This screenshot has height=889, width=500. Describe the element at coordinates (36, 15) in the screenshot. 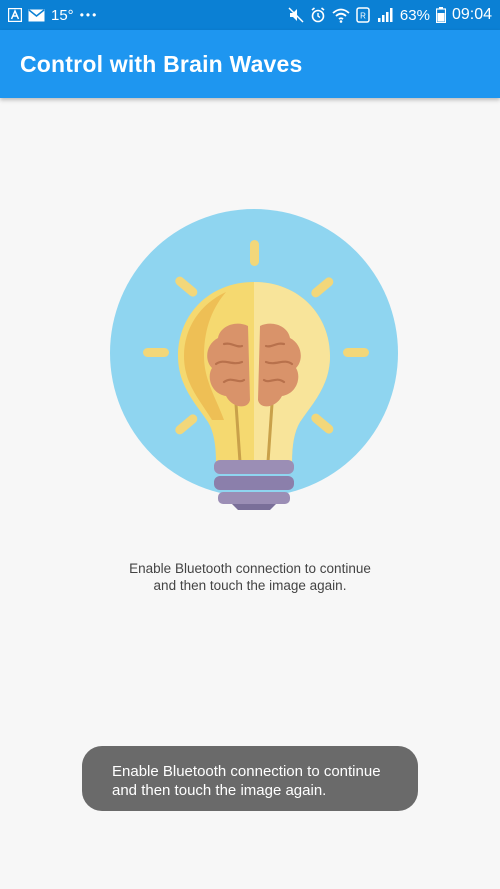

I see `mail-icon` at that location.